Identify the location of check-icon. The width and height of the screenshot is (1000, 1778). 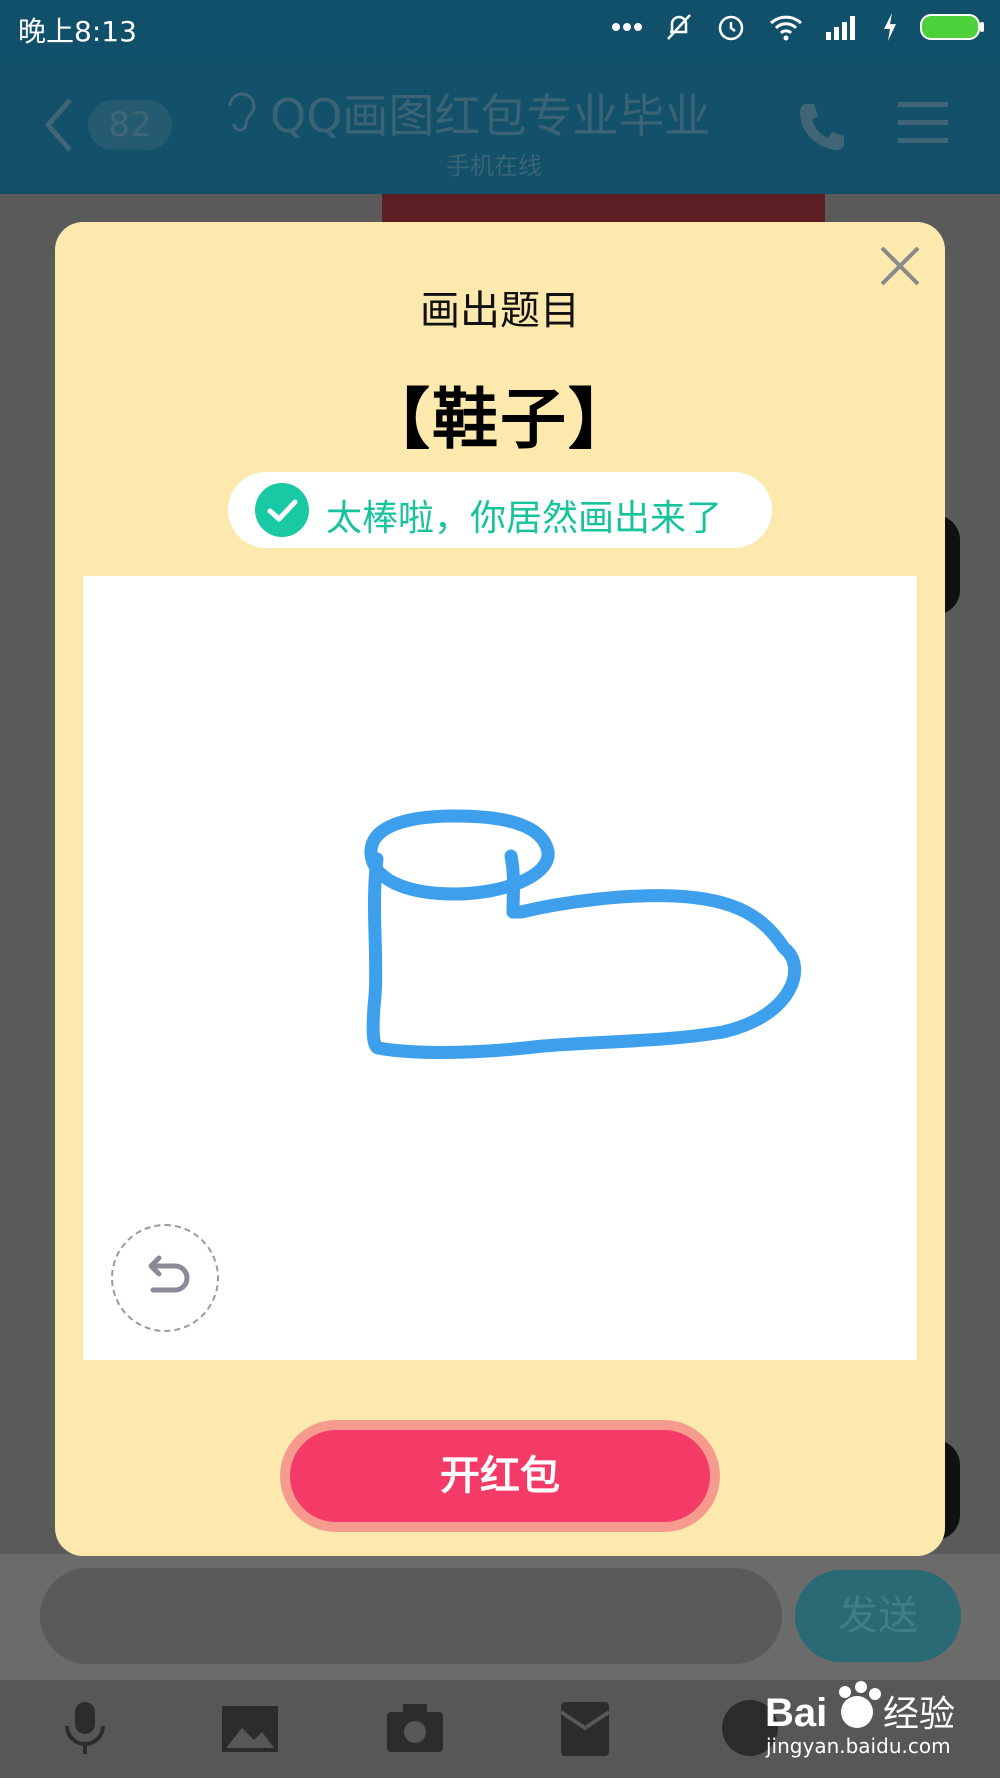
(282, 510).